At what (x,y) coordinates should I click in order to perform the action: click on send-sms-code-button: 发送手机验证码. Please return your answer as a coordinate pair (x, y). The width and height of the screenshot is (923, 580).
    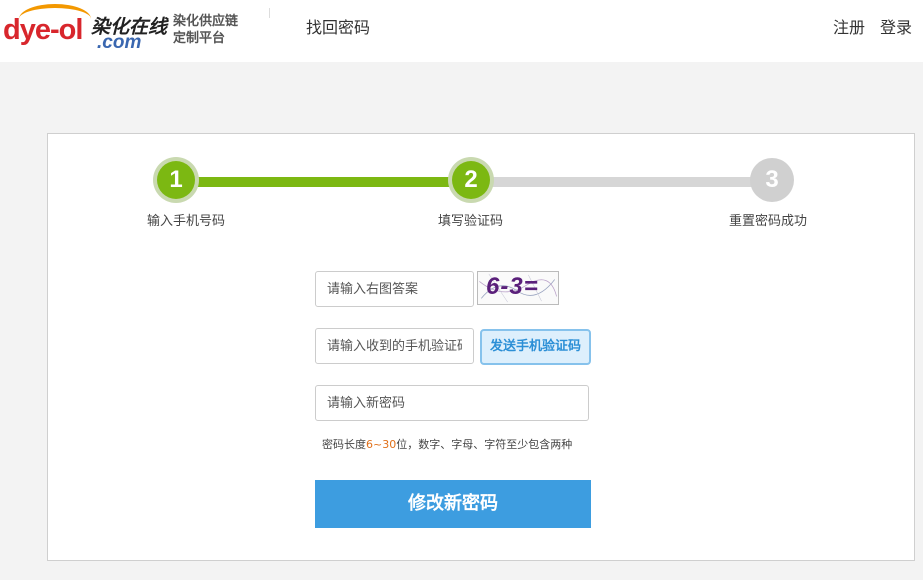
    Looking at the image, I should click on (535, 347).